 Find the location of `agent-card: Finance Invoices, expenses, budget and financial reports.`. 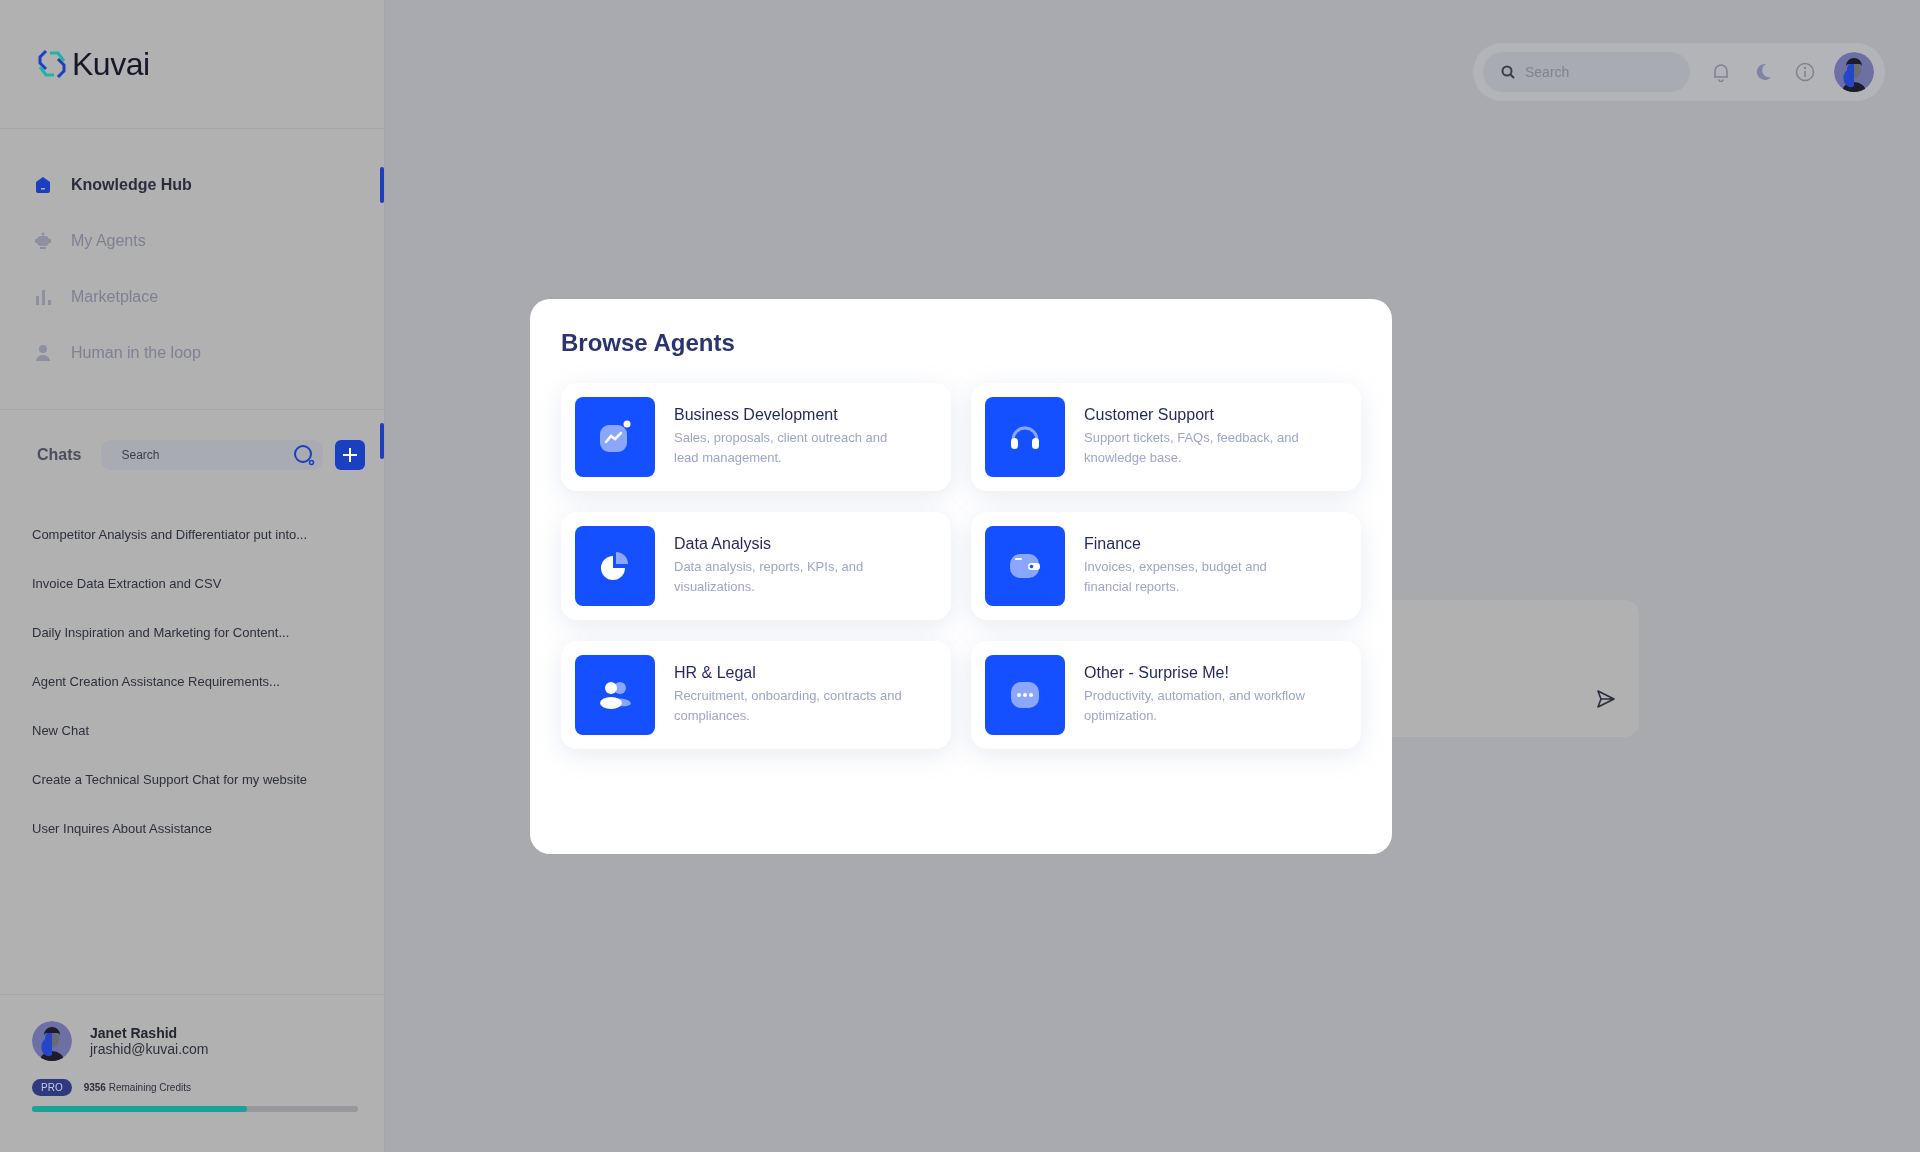

agent-card: Finance Invoices, expenses, budget and financial reports. is located at coordinates (1166, 566).